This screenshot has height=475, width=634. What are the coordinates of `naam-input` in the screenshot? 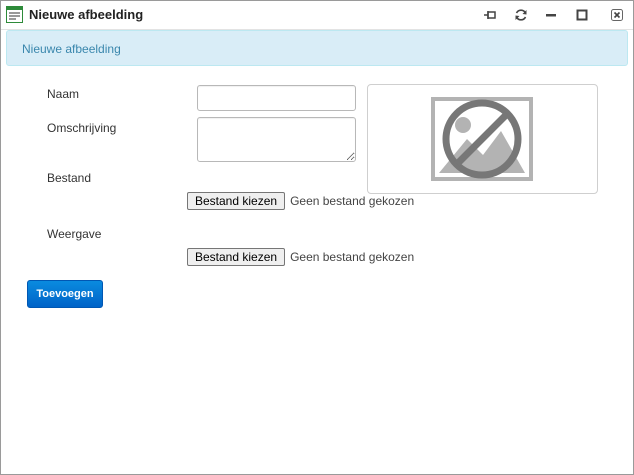 It's located at (276, 98).